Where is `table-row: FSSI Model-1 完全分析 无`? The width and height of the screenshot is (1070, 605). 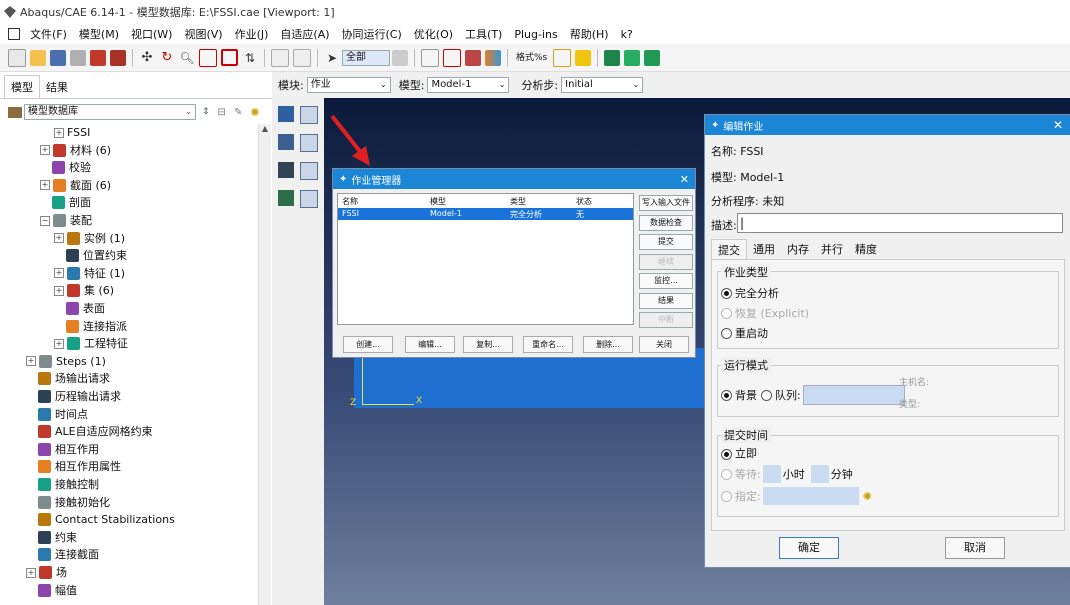
table-row: FSSI Model-1 完全分析 无 is located at coordinates (485, 214).